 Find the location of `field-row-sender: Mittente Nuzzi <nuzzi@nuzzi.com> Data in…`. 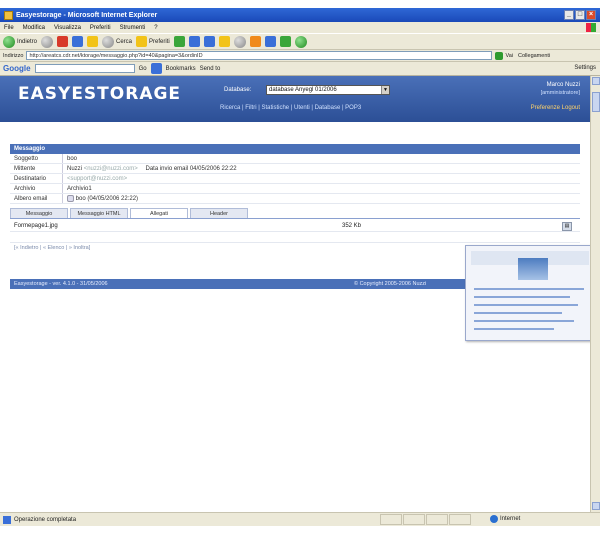

field-row-sender: Mittente Nuzzi <nuzzi@nuzzi.com> Data in… is located at coordinates (295, 169).